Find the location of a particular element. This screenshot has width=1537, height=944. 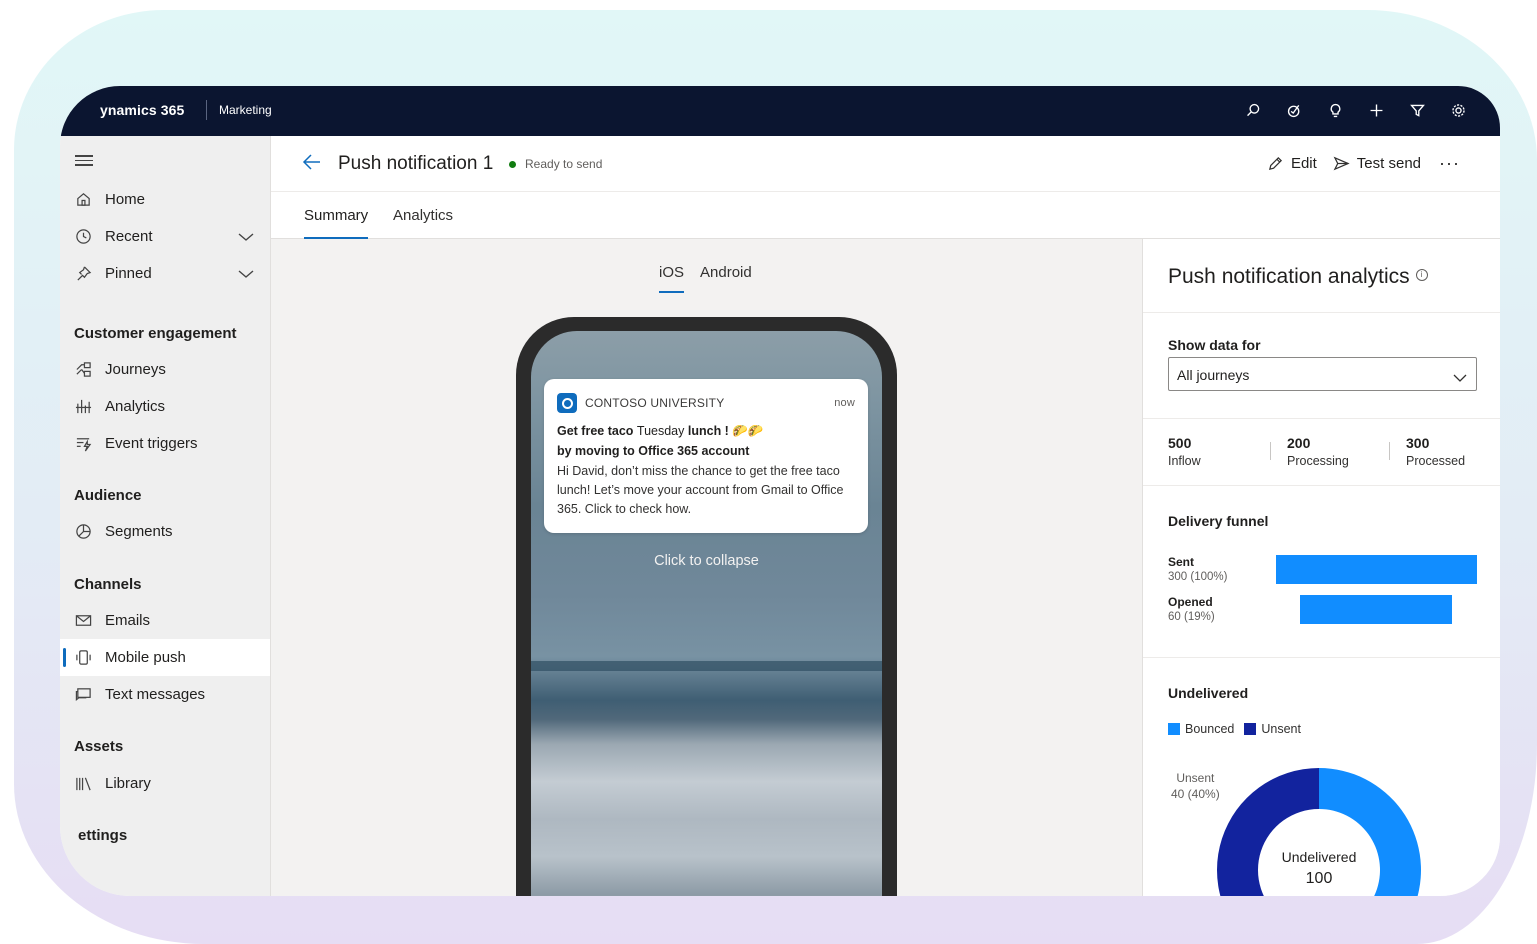

donut-callout-name: Unsent is located at coordinates (1195, 778).